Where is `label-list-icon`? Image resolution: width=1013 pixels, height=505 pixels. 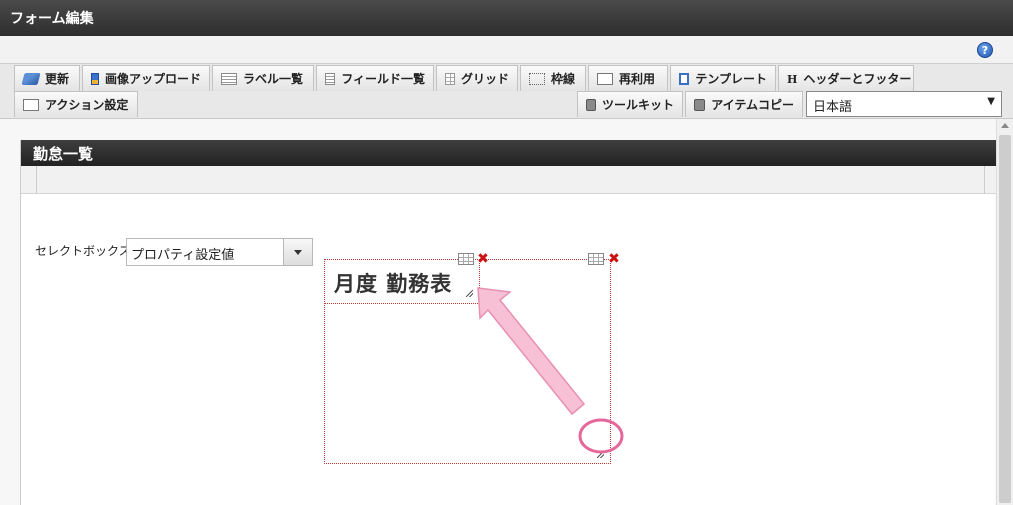
label-list-icon is located at coordinates (229, 78).